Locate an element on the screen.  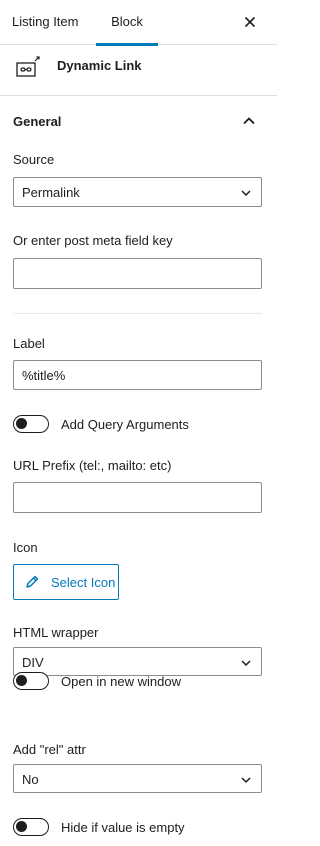
source-value: Permalink is located at coordinates (51, 192).